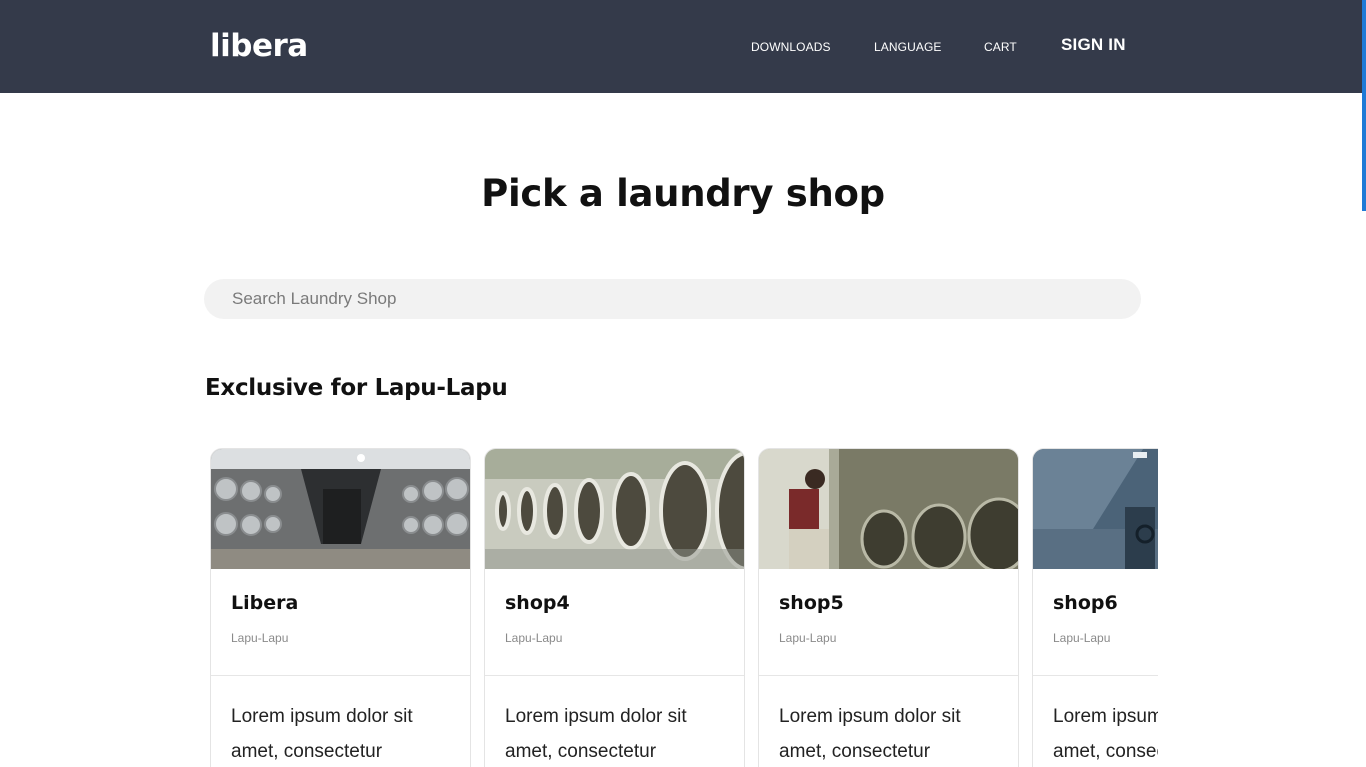 The height and width of the screenshot is (767, 1366). I want to click on shop-name: shop4, so click(537, 603).